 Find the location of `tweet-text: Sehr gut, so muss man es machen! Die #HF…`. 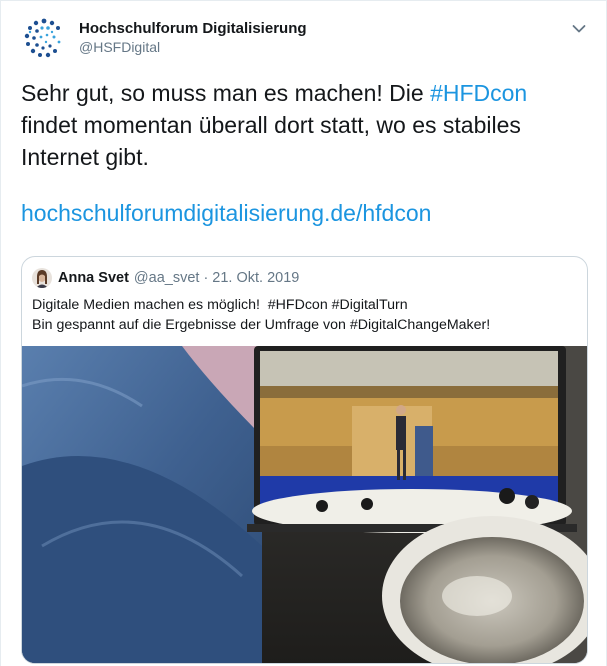

tweet-text: Sehr gut, so muss man es machen! Die #HF… is located at coordinates (305, 125).